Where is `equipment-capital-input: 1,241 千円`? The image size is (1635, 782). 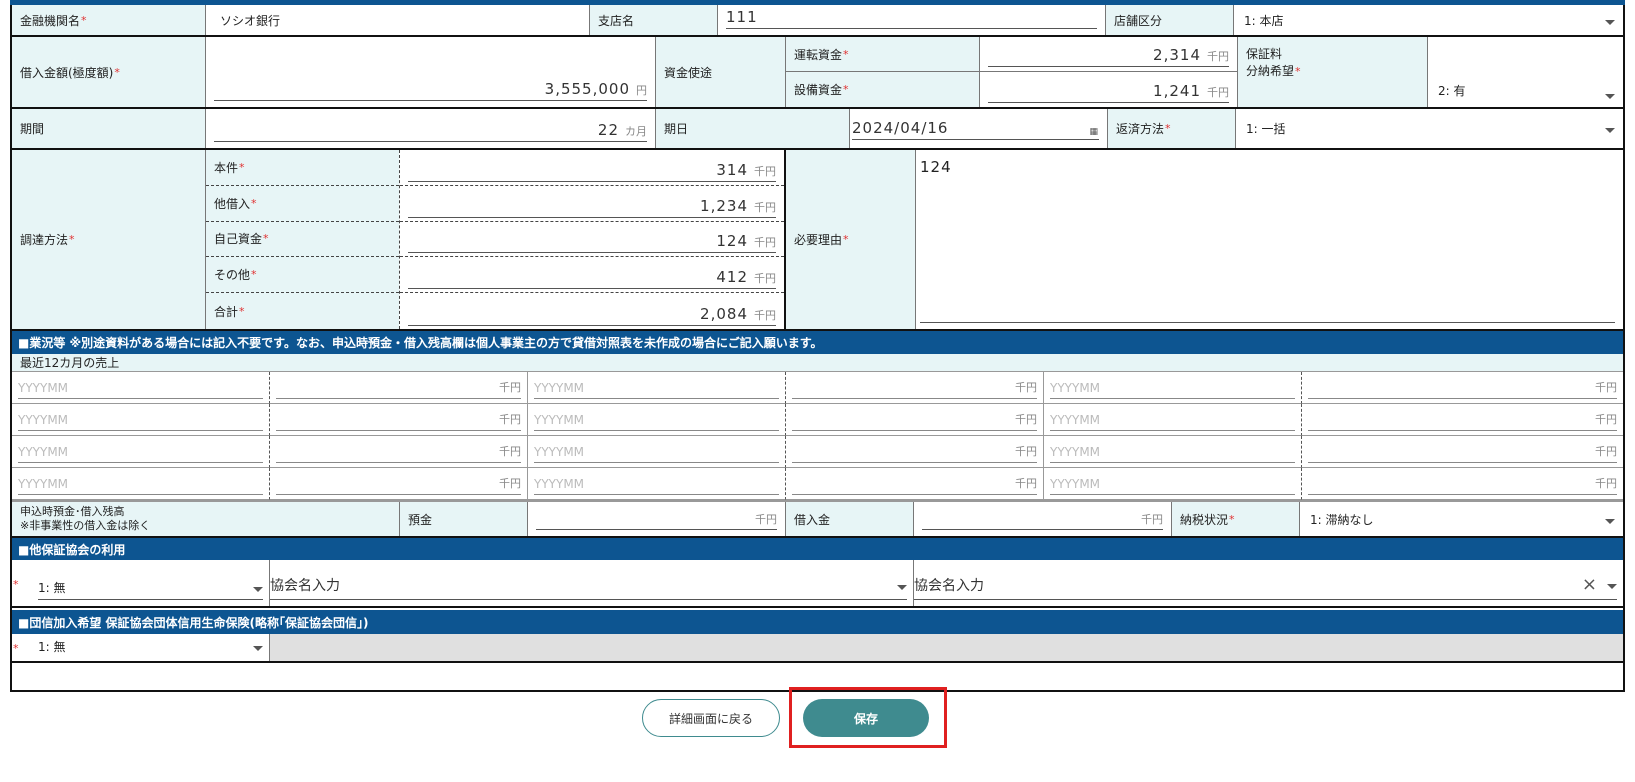 equipment-capital-input: 1,241 千円 is located at coordinates (1108, 89).